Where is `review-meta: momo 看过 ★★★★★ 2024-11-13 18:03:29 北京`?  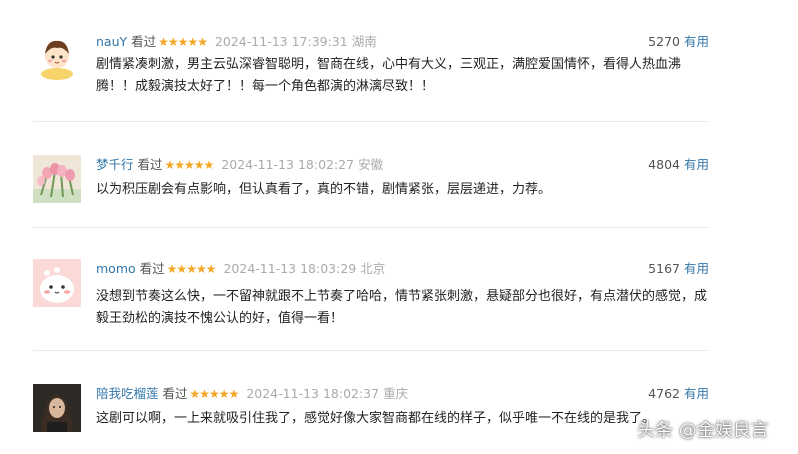
review-meta: momo 看过 ★★★★★ 2024-11-13 18:03:29 北京 is located at coordinates (240, 269).